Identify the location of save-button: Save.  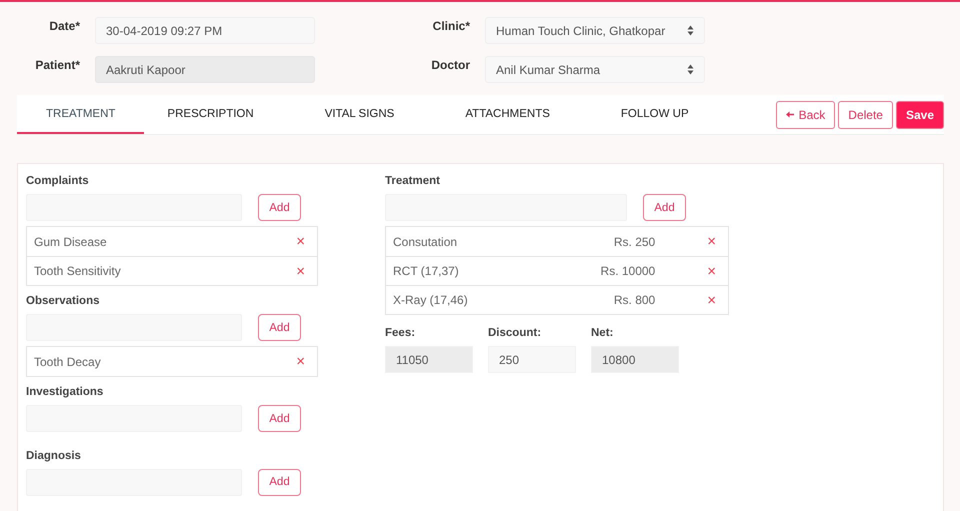
(920, 114).